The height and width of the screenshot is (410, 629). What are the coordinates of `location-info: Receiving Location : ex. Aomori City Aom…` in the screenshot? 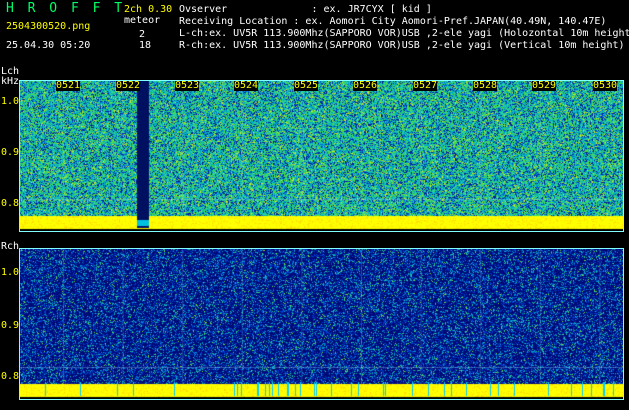 It's located at (393, 21).